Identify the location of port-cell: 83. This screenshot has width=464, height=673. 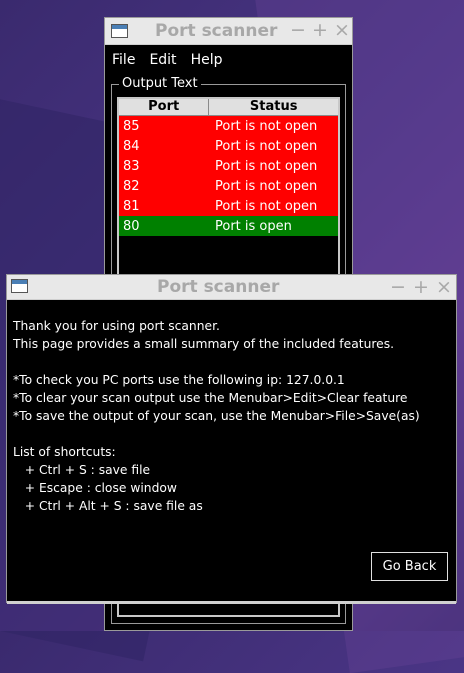
(131, 166).